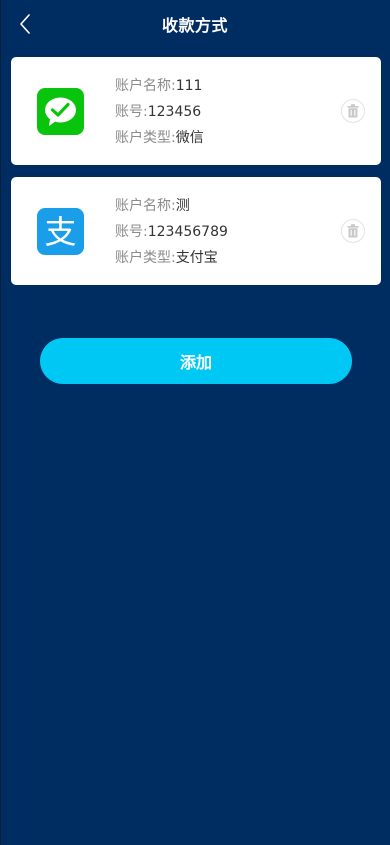 This screenshot has width=390, height=845. What do you see at coordinates (152, 206) in the screenshot?
I see `account-name-row: 账户名称:测` at bounding box center [152, 206].